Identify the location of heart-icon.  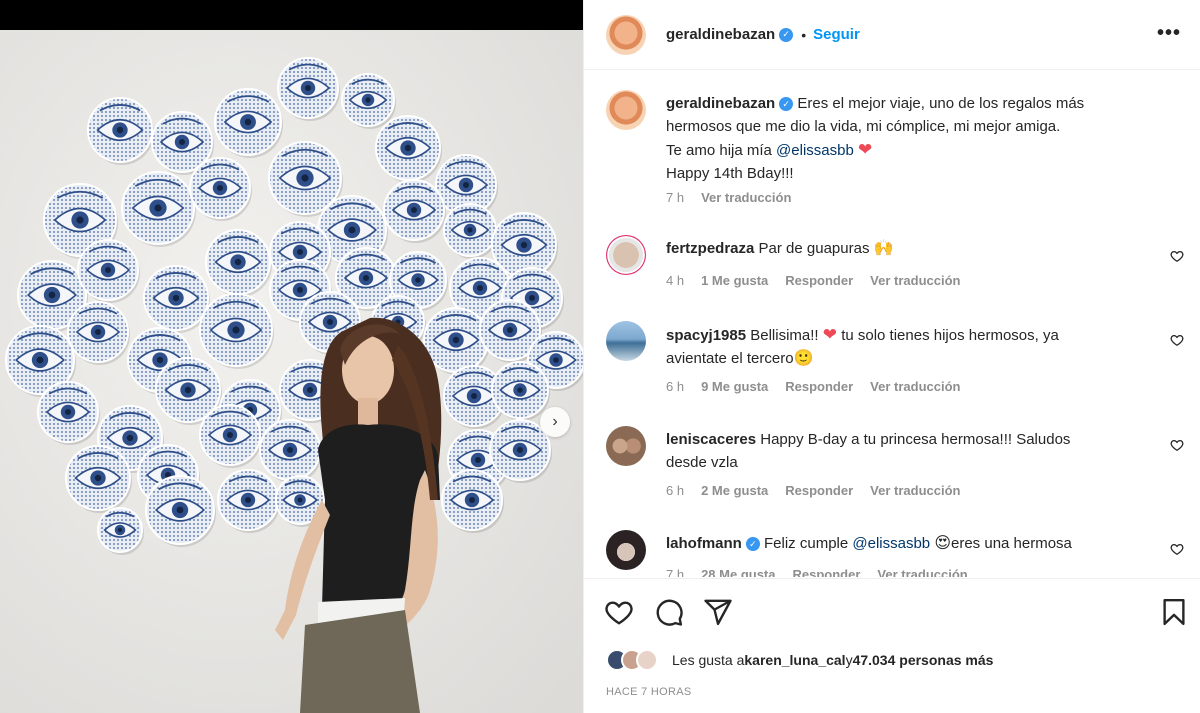
(619, 612).